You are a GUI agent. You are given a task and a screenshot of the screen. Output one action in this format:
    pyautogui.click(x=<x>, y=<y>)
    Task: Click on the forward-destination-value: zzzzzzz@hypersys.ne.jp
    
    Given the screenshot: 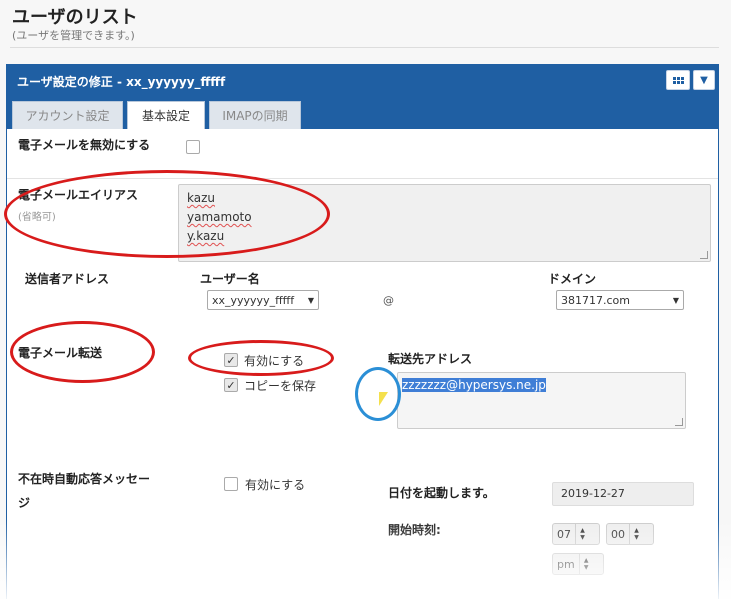 What is the action you would take?
    pyautogui.click(x=474, y=385)
    